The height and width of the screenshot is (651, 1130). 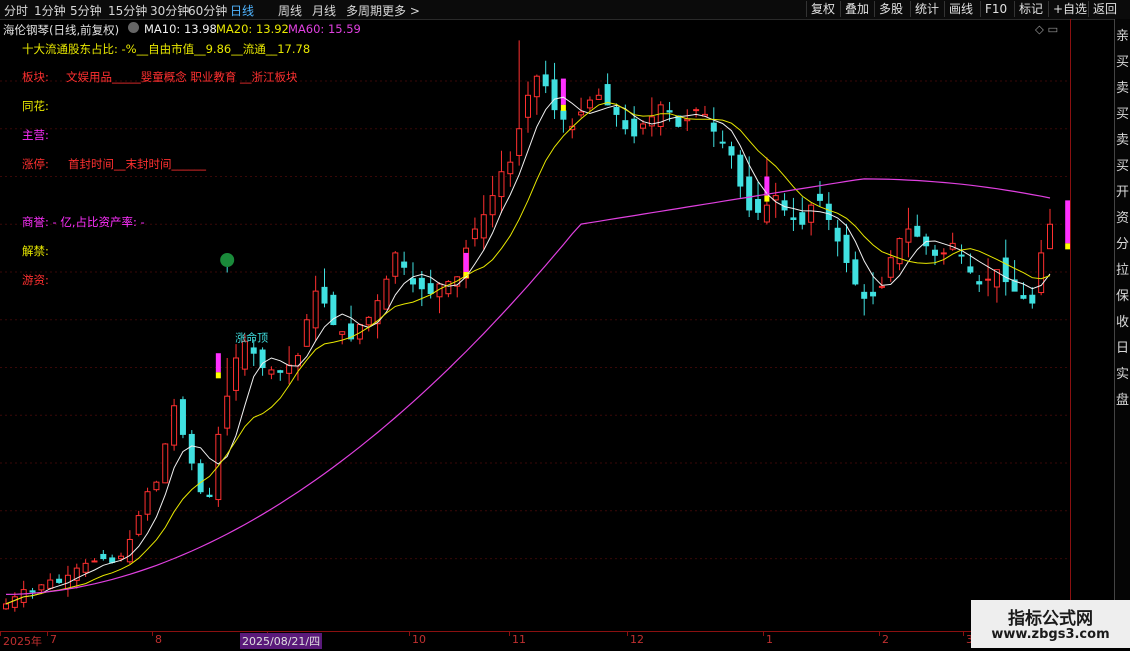 What do you see at coordinates (926, 9) in the screenshot?
I see `toolbar-button-3: 统计` at bounding box center [926, 9].